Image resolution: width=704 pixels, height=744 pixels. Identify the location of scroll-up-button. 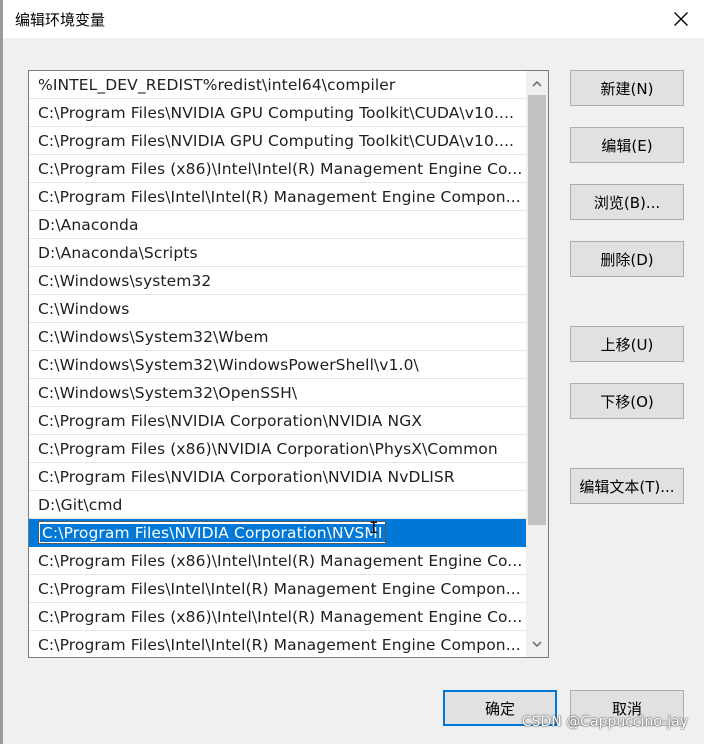
(537, 84).